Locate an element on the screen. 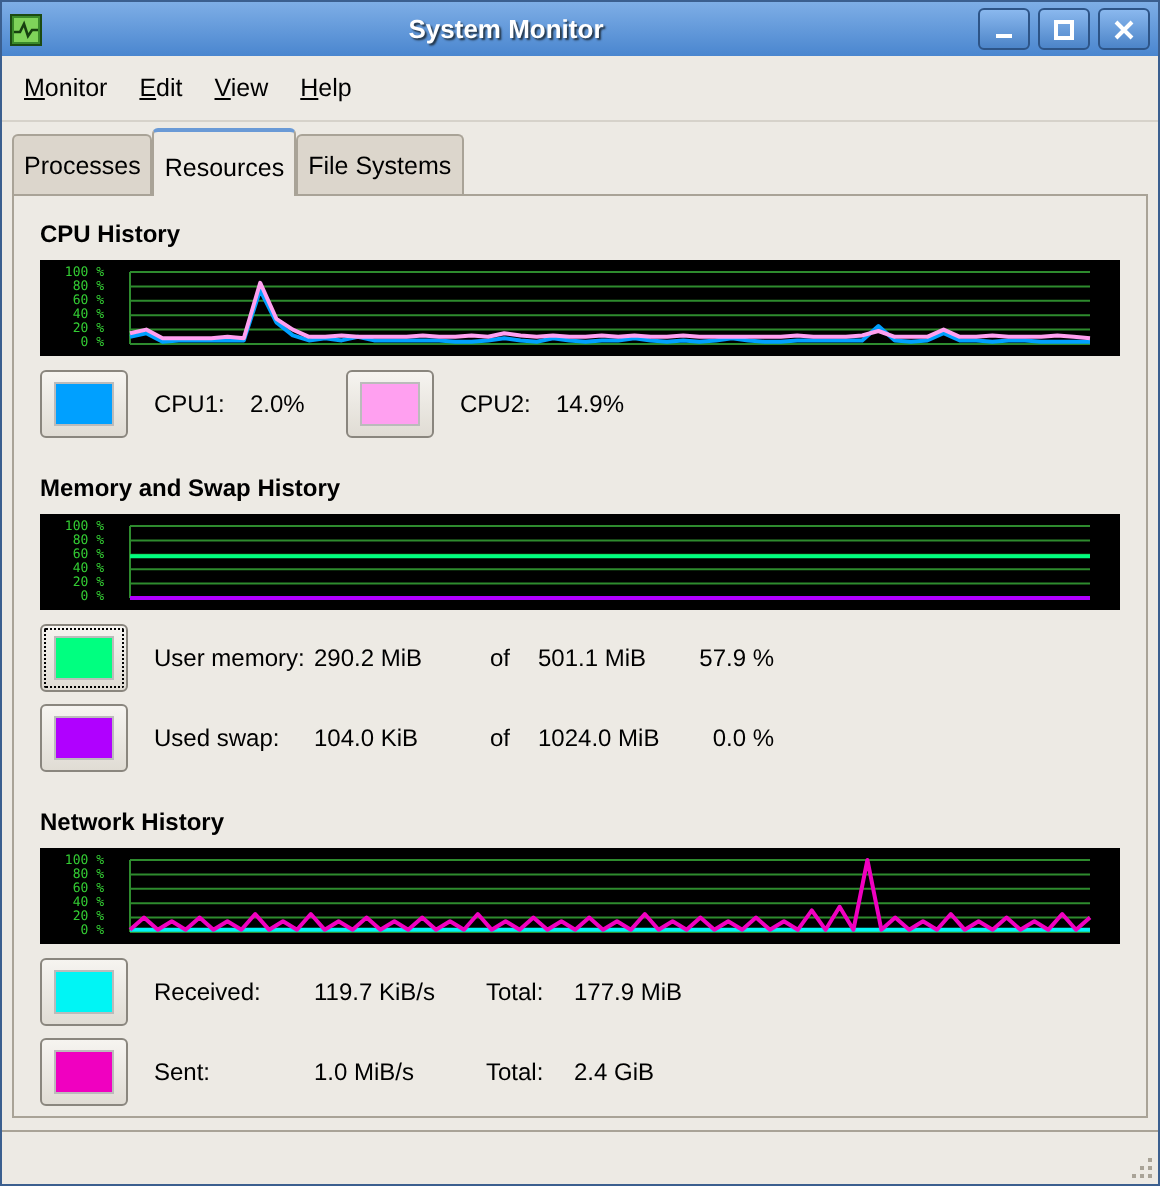 This screenshot has height=1186, width=1160. window-title: System Monitor is located at coordinates (506, 29).